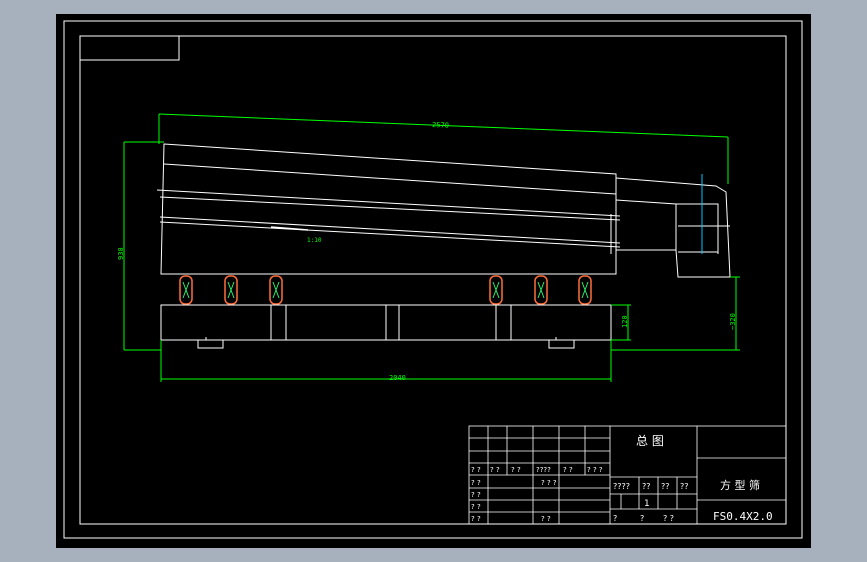 The width and height of the screenshot is (867, 562). I want to click on title-sheet-header: ??, so click(684, 486).